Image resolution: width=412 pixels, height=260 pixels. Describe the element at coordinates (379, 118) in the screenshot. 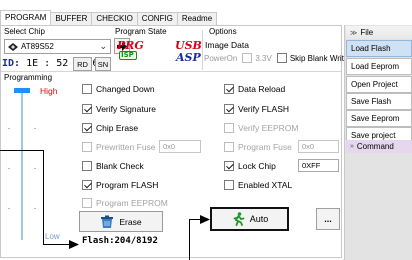

I see `save-eeprom-button: Save Eeprom` at that location.